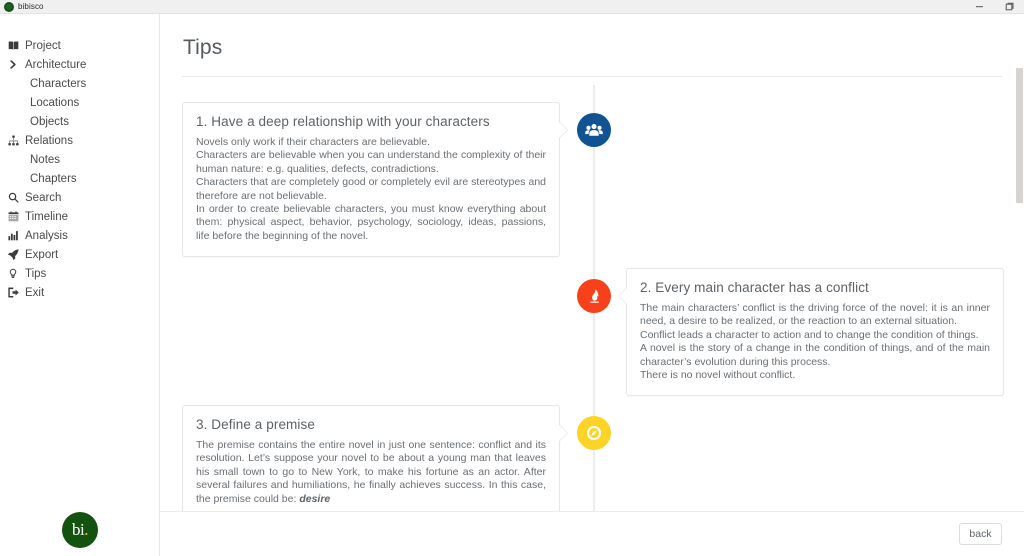  What do you see at coordinates (55, 102) in the screenshot?
I see `sidebar-item-label: Locations` at bounding box center [55, 102].